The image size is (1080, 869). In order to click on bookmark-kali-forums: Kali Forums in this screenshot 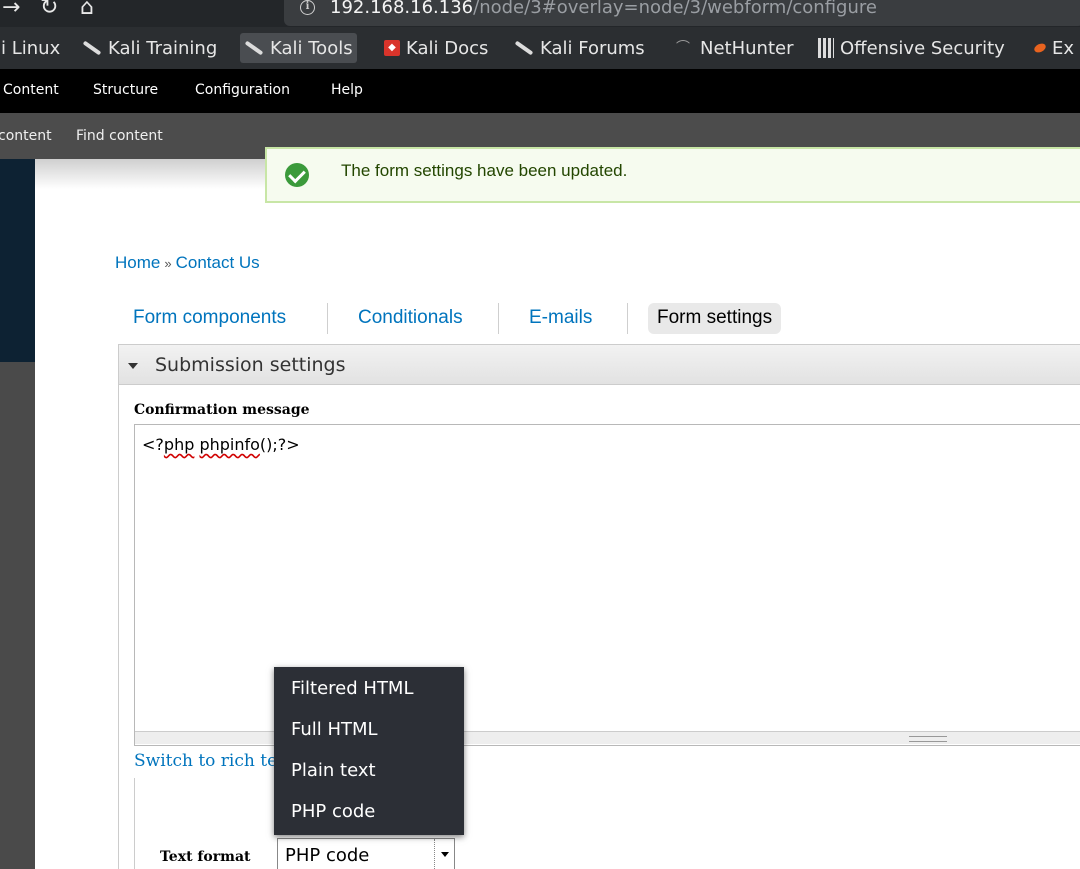, I will do `click(579, 48)`.